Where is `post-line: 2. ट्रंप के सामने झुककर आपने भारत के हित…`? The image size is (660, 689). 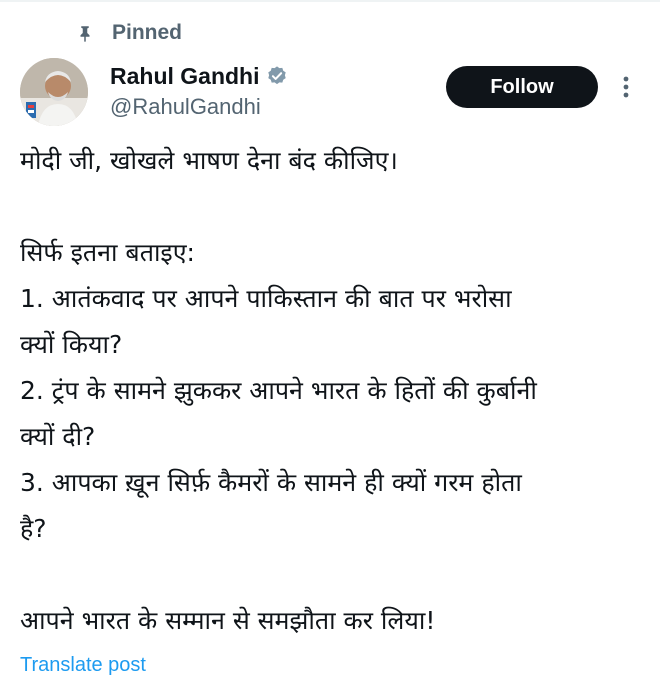
post-line: 2. ट्रंप के सामने झुककर आपने भारत के हित… is located at coordinates (278, 390).